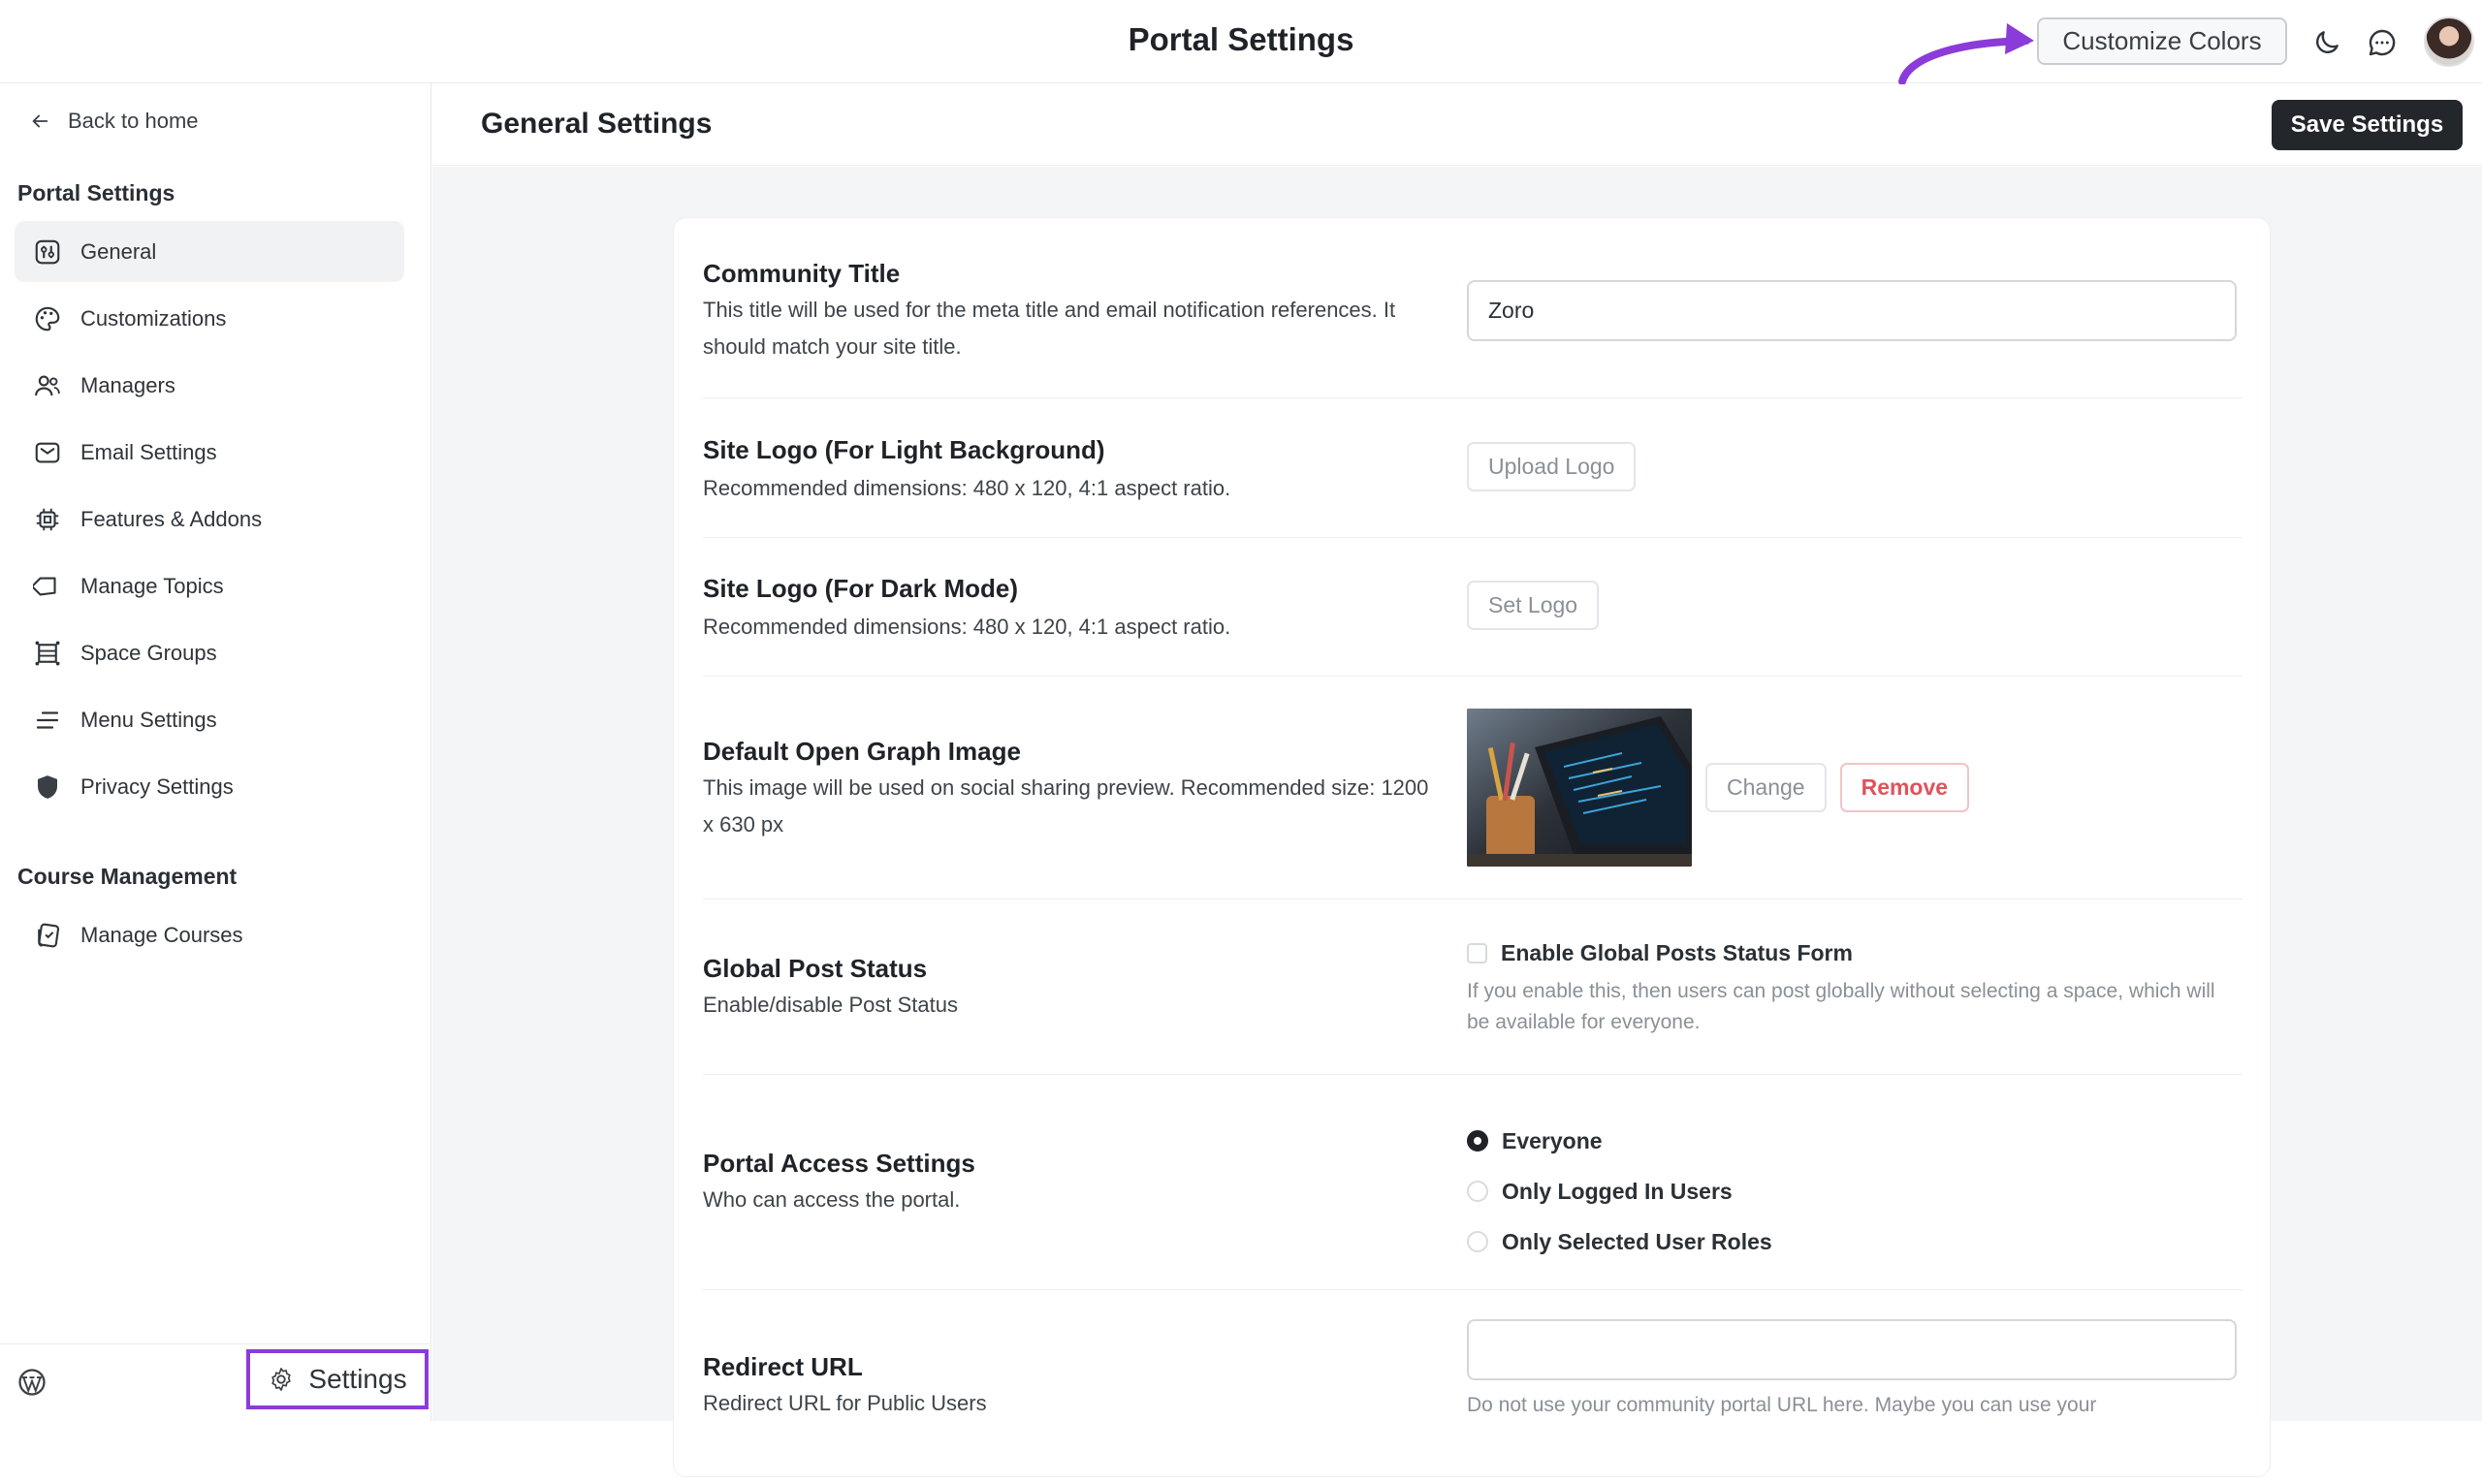 The width and height of the screenshot is (2482, 1484). Describe the element at coordinates (832, 1199) in the screenshot. I see `portal-access-desc: Who can access the portal.` at that location.